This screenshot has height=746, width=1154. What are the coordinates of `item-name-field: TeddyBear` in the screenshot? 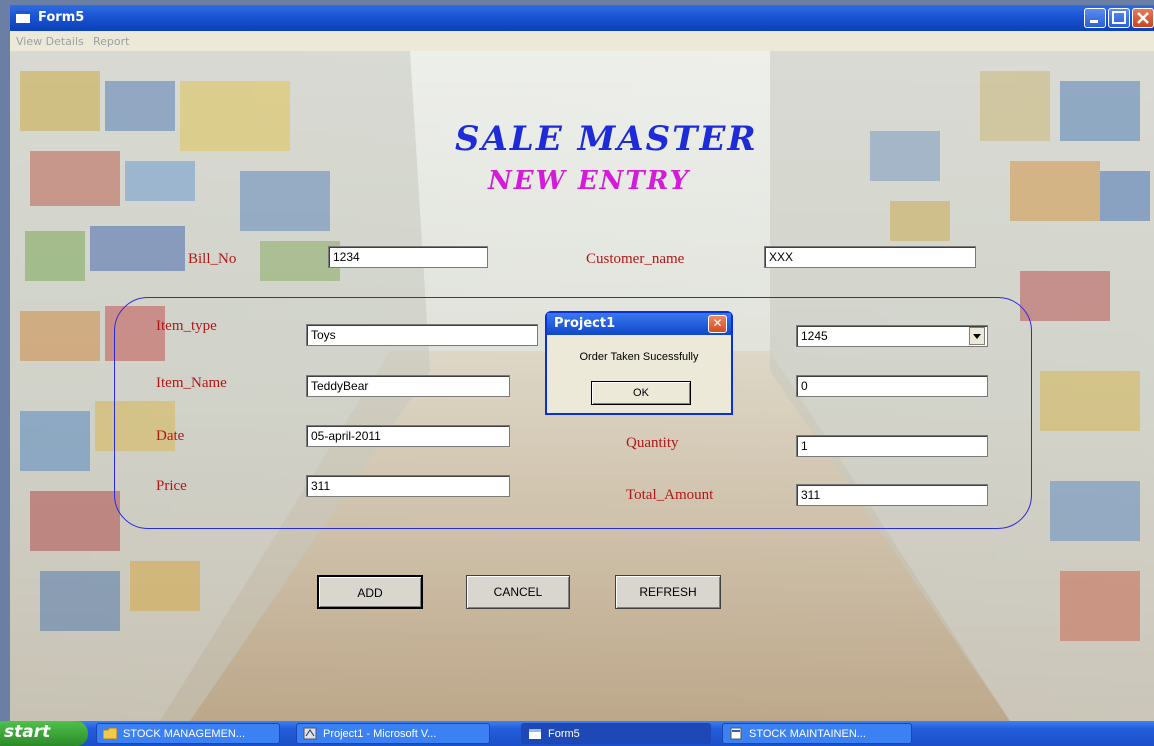 It's located at (408, 386).